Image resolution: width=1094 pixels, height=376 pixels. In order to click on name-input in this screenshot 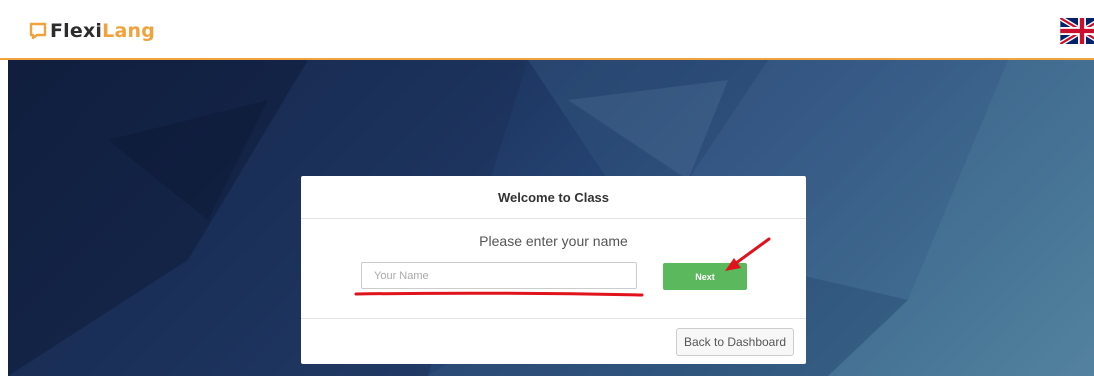, I will do `click(499, 275)`.